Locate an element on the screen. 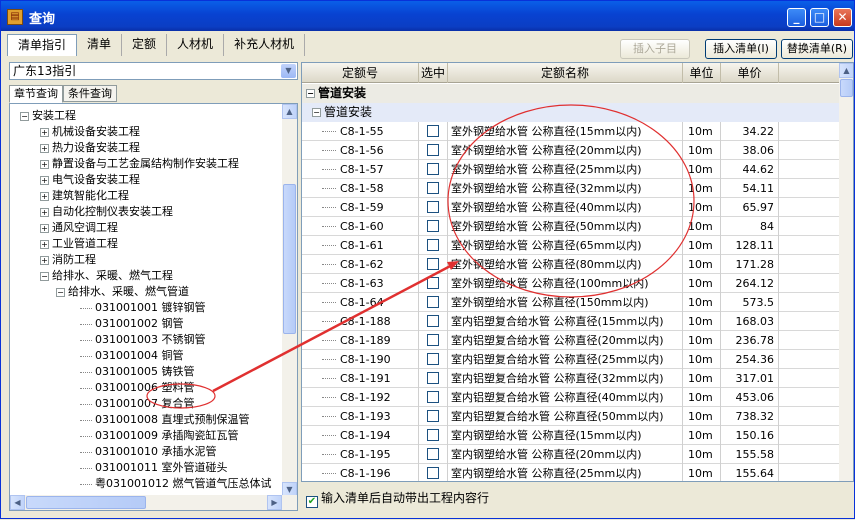 The height and width of the screenshot is (520, 855). table-row: C8-1-188 室内铝塑复合给水管 公称直径(15mm以内) 10m 168.03 is located at coordinates (570, 321).